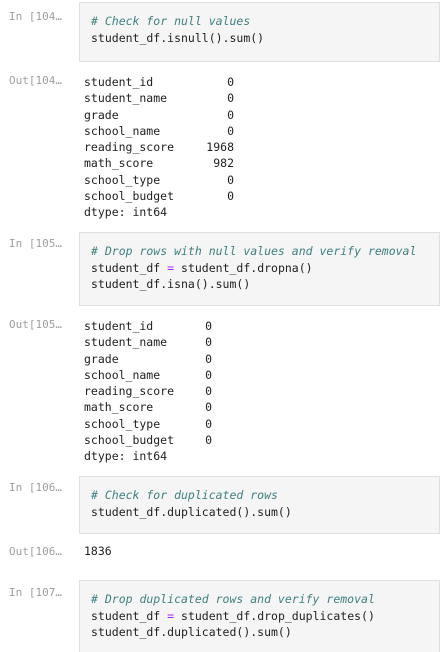  What do you see at coordinates (184, 495) in the screenshot?
I see `code-comment: # Check for duplicated rows` at bounding box center [184, 495].